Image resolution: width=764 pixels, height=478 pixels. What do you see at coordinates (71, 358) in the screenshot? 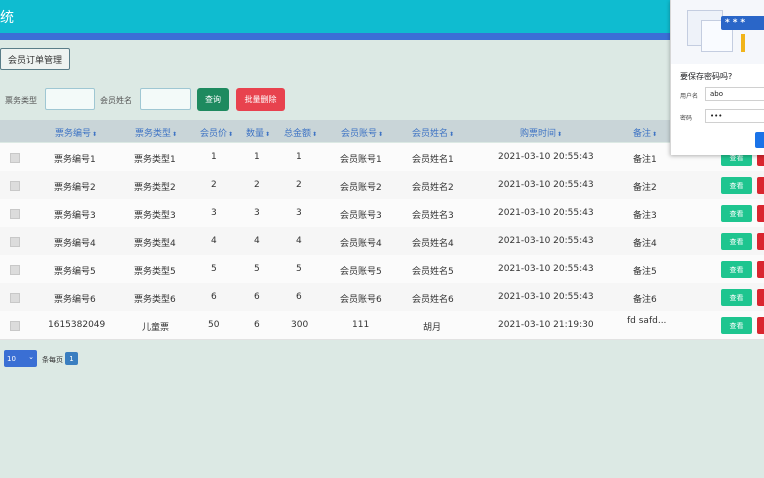
I see `page-button-current: 1` at bounding box center [71, 358].